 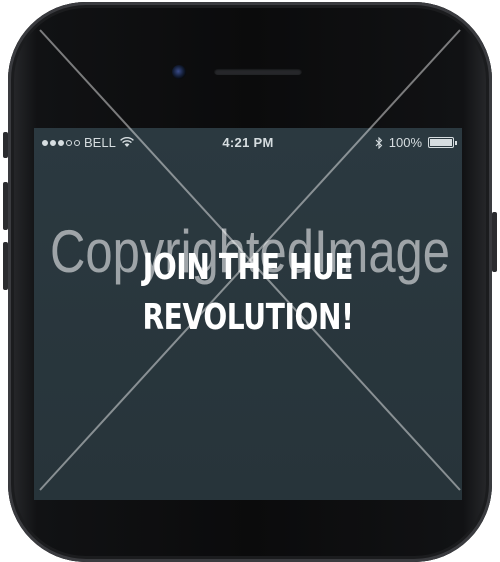 What do you see at coordinates (5, 266) in the screenshot?
I see `volume-down-button` at bounding box center [5, 266].